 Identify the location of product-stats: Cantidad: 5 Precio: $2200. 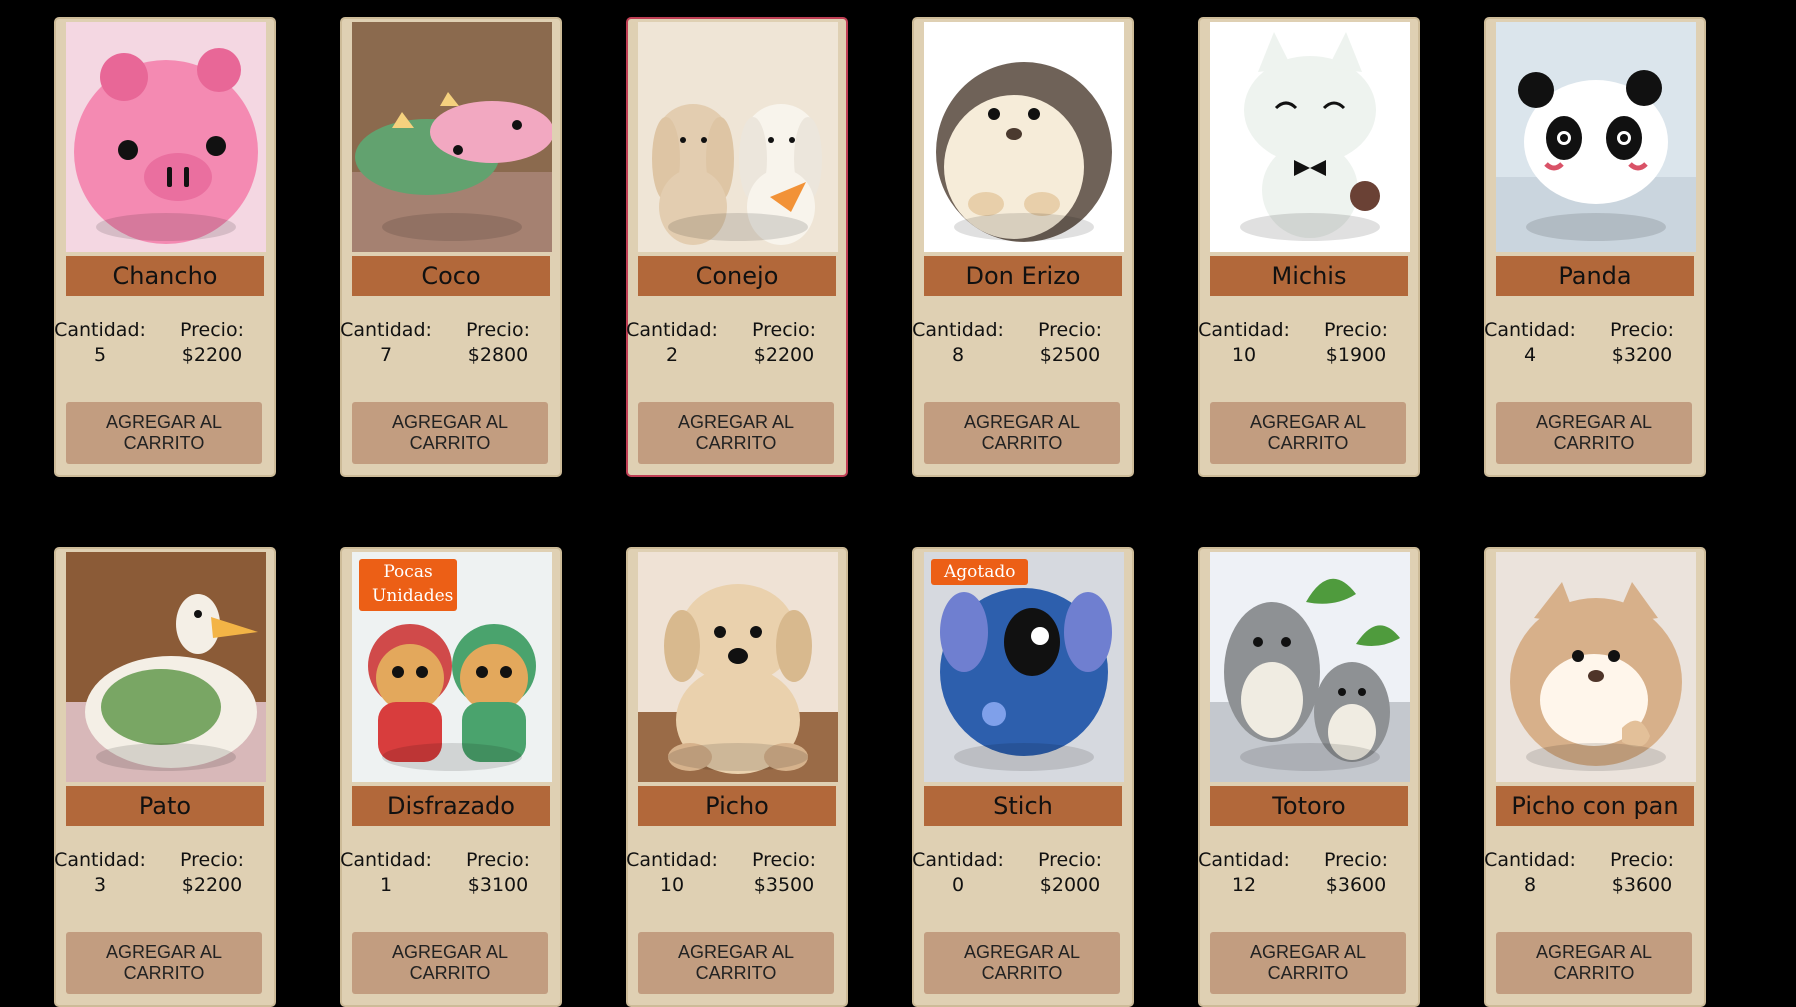
(159, 343).